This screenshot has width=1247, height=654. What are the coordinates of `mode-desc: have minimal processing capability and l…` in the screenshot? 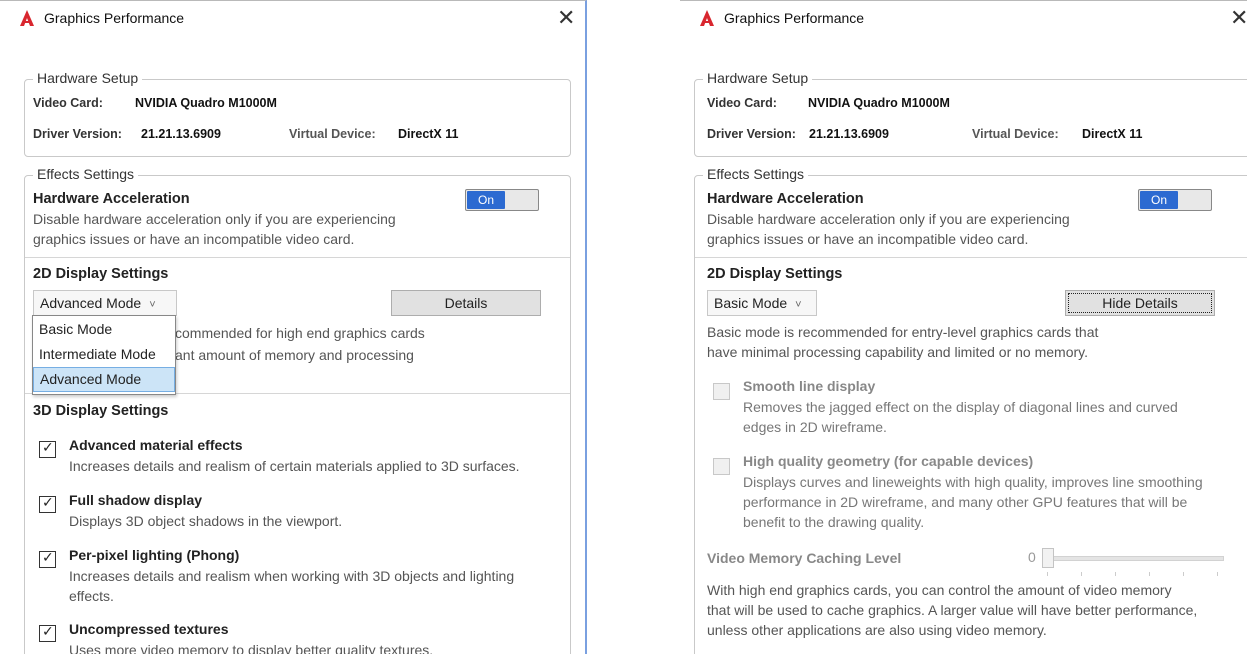 It's located at (898, 352).